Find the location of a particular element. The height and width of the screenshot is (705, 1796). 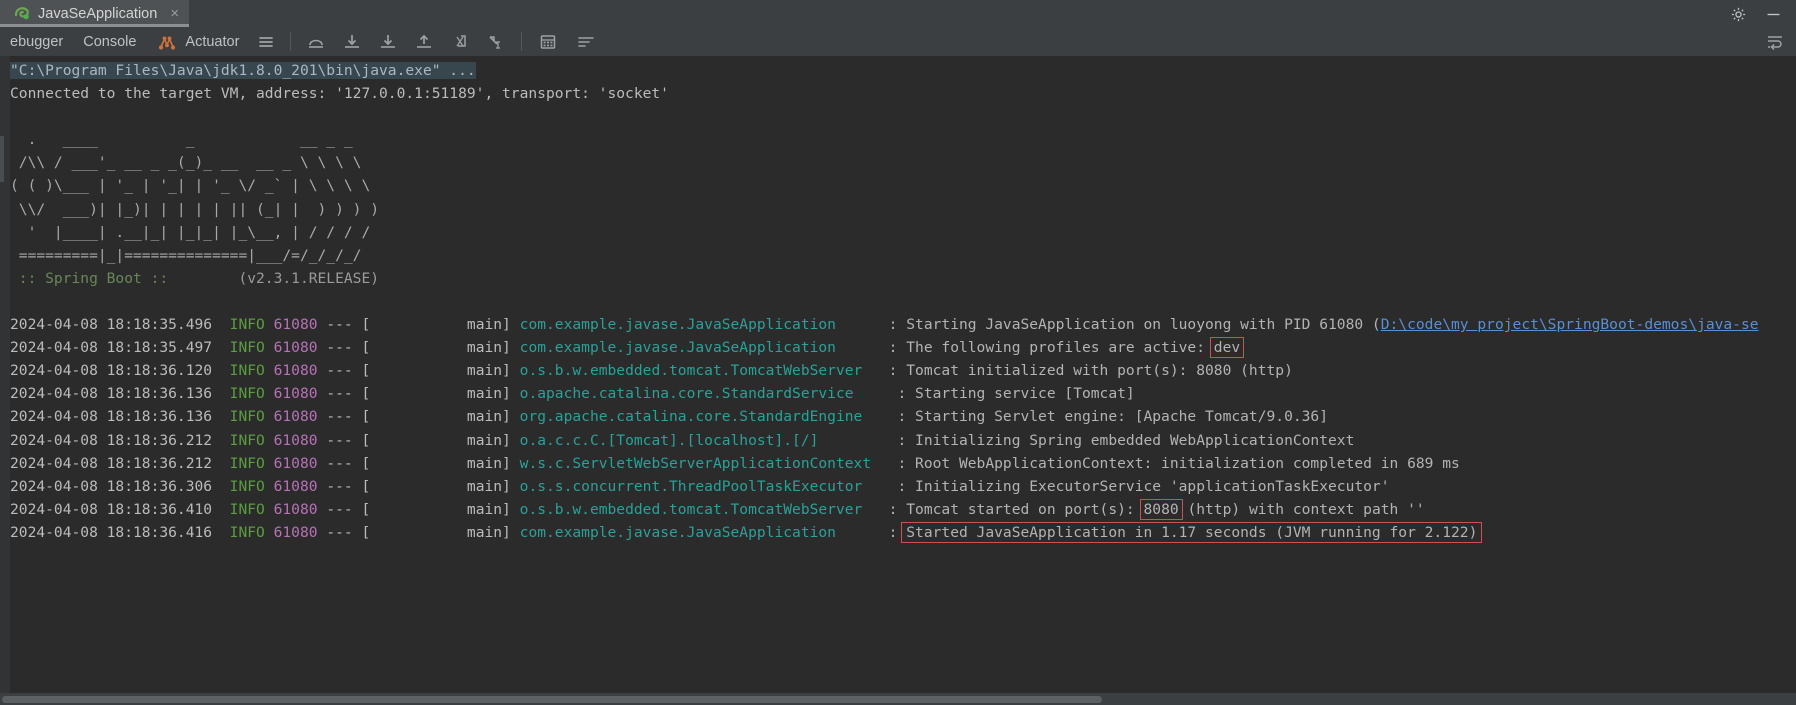

run-config-tab: JavaSeApplication × is located at coordinates (95, 13).